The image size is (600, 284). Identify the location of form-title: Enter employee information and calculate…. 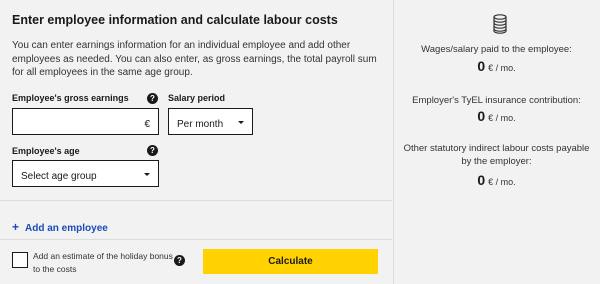
(175, 20).